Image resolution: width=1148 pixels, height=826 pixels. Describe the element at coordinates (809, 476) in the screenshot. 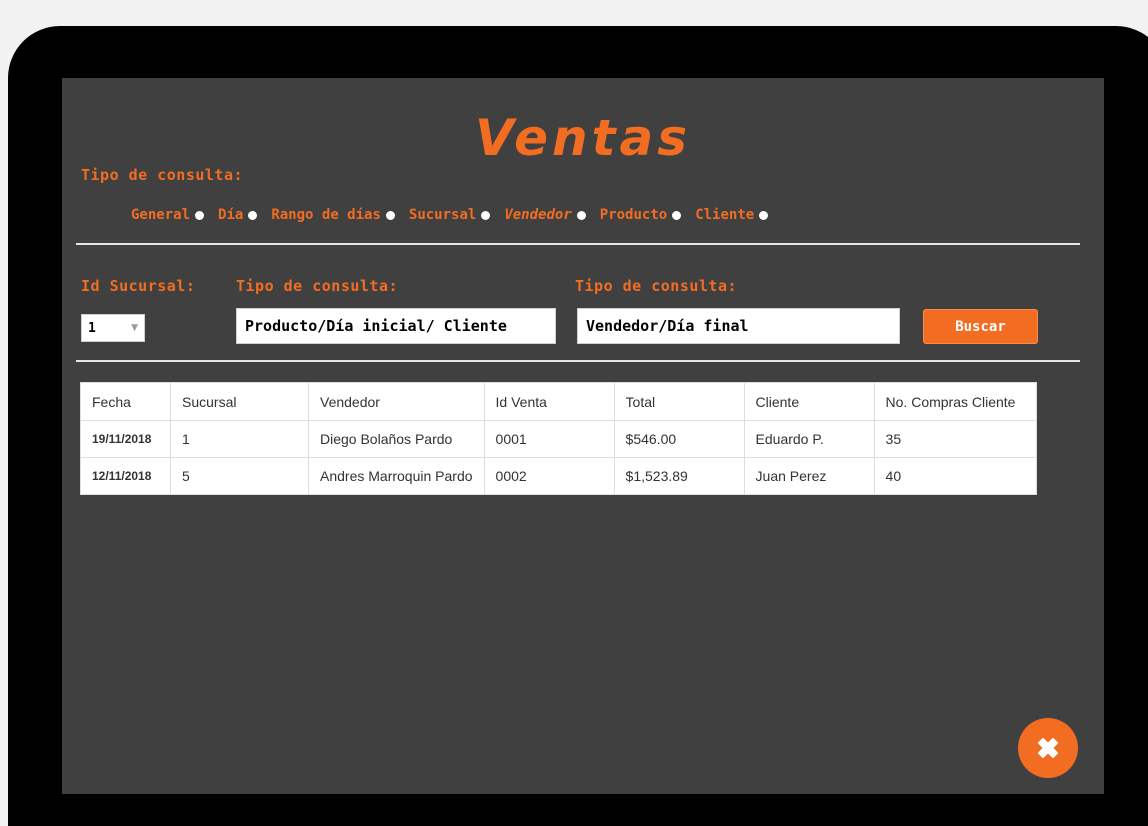

I see `cell-cliente: Juan Perez` at that location.